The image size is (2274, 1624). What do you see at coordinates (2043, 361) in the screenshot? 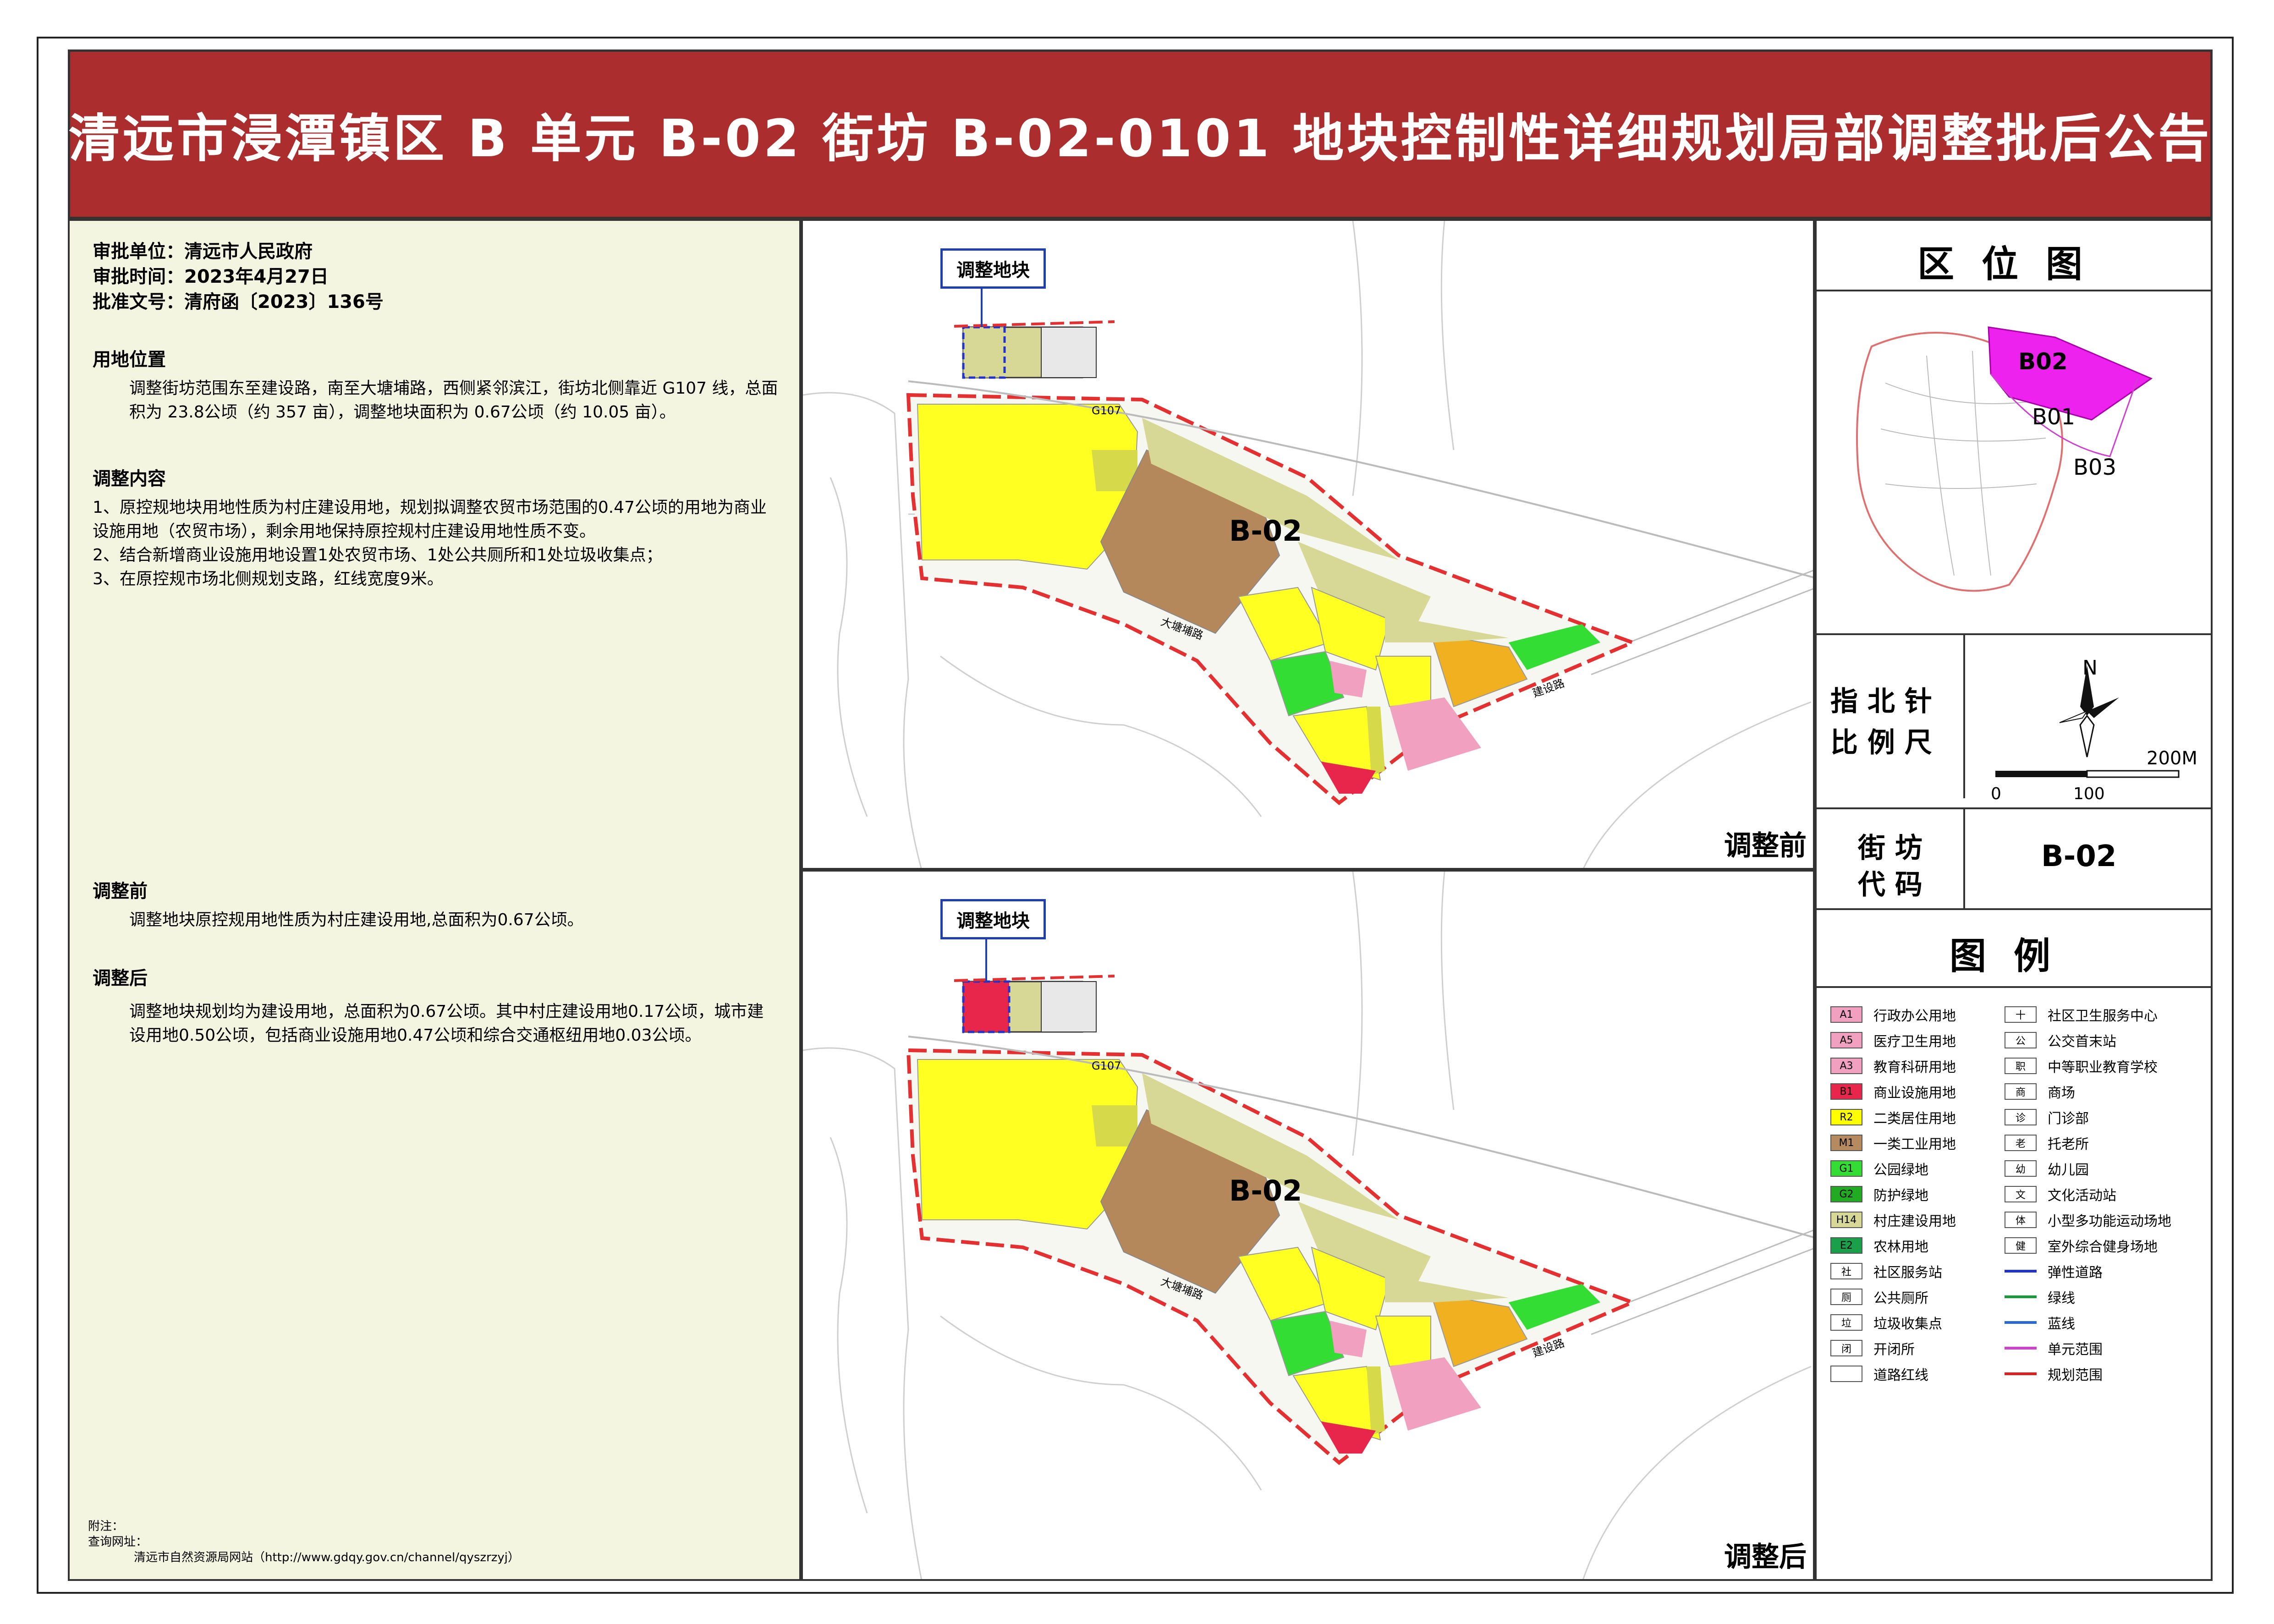
I see `zone-b02: B02` at bounding box center [2043, 361].